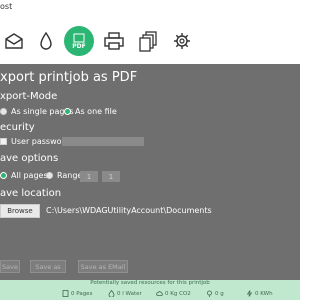 This screenshot has height=300, width=320. I want to click on bulb-icon, so click(209, 293).